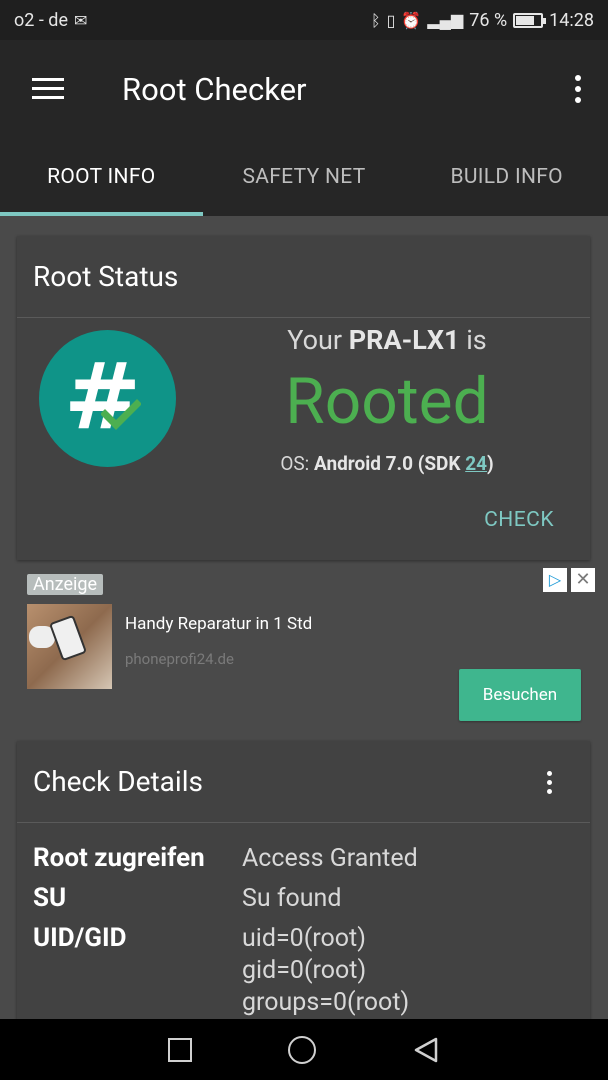  What do you see at coordinates (121, 414) in the screenshot?
I see `checkmark-icon` at bounding box center [121, 414].